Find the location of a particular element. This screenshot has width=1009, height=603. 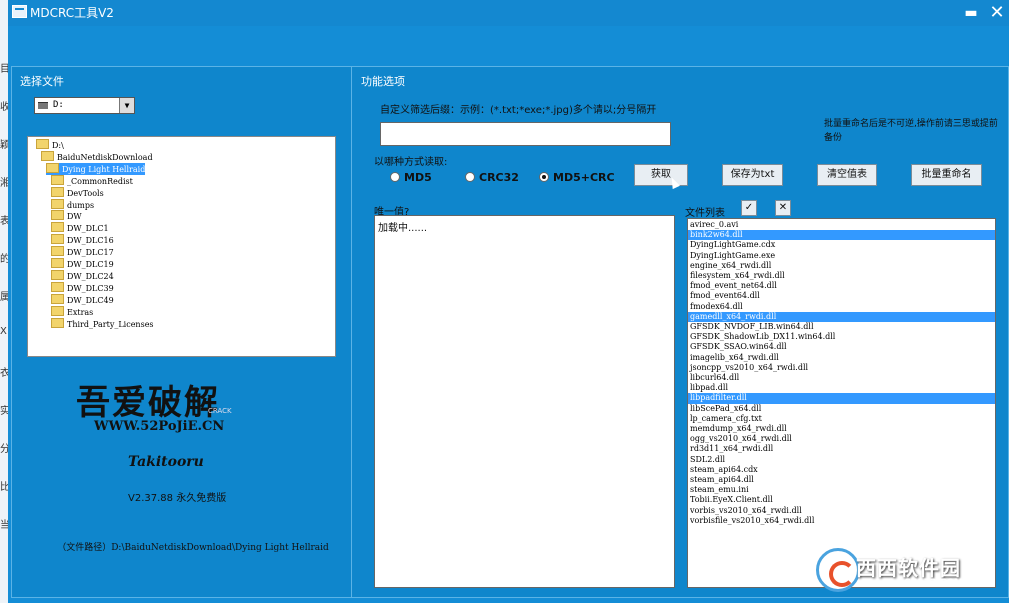

tree-item: _CommonRedist is located at coordinates (92, 180).